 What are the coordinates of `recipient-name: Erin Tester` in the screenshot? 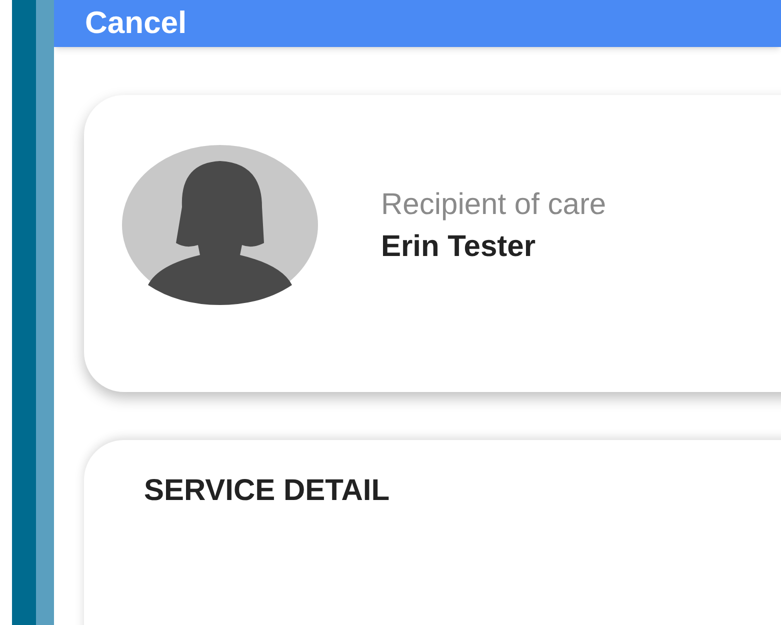 It's located at (458, 247).